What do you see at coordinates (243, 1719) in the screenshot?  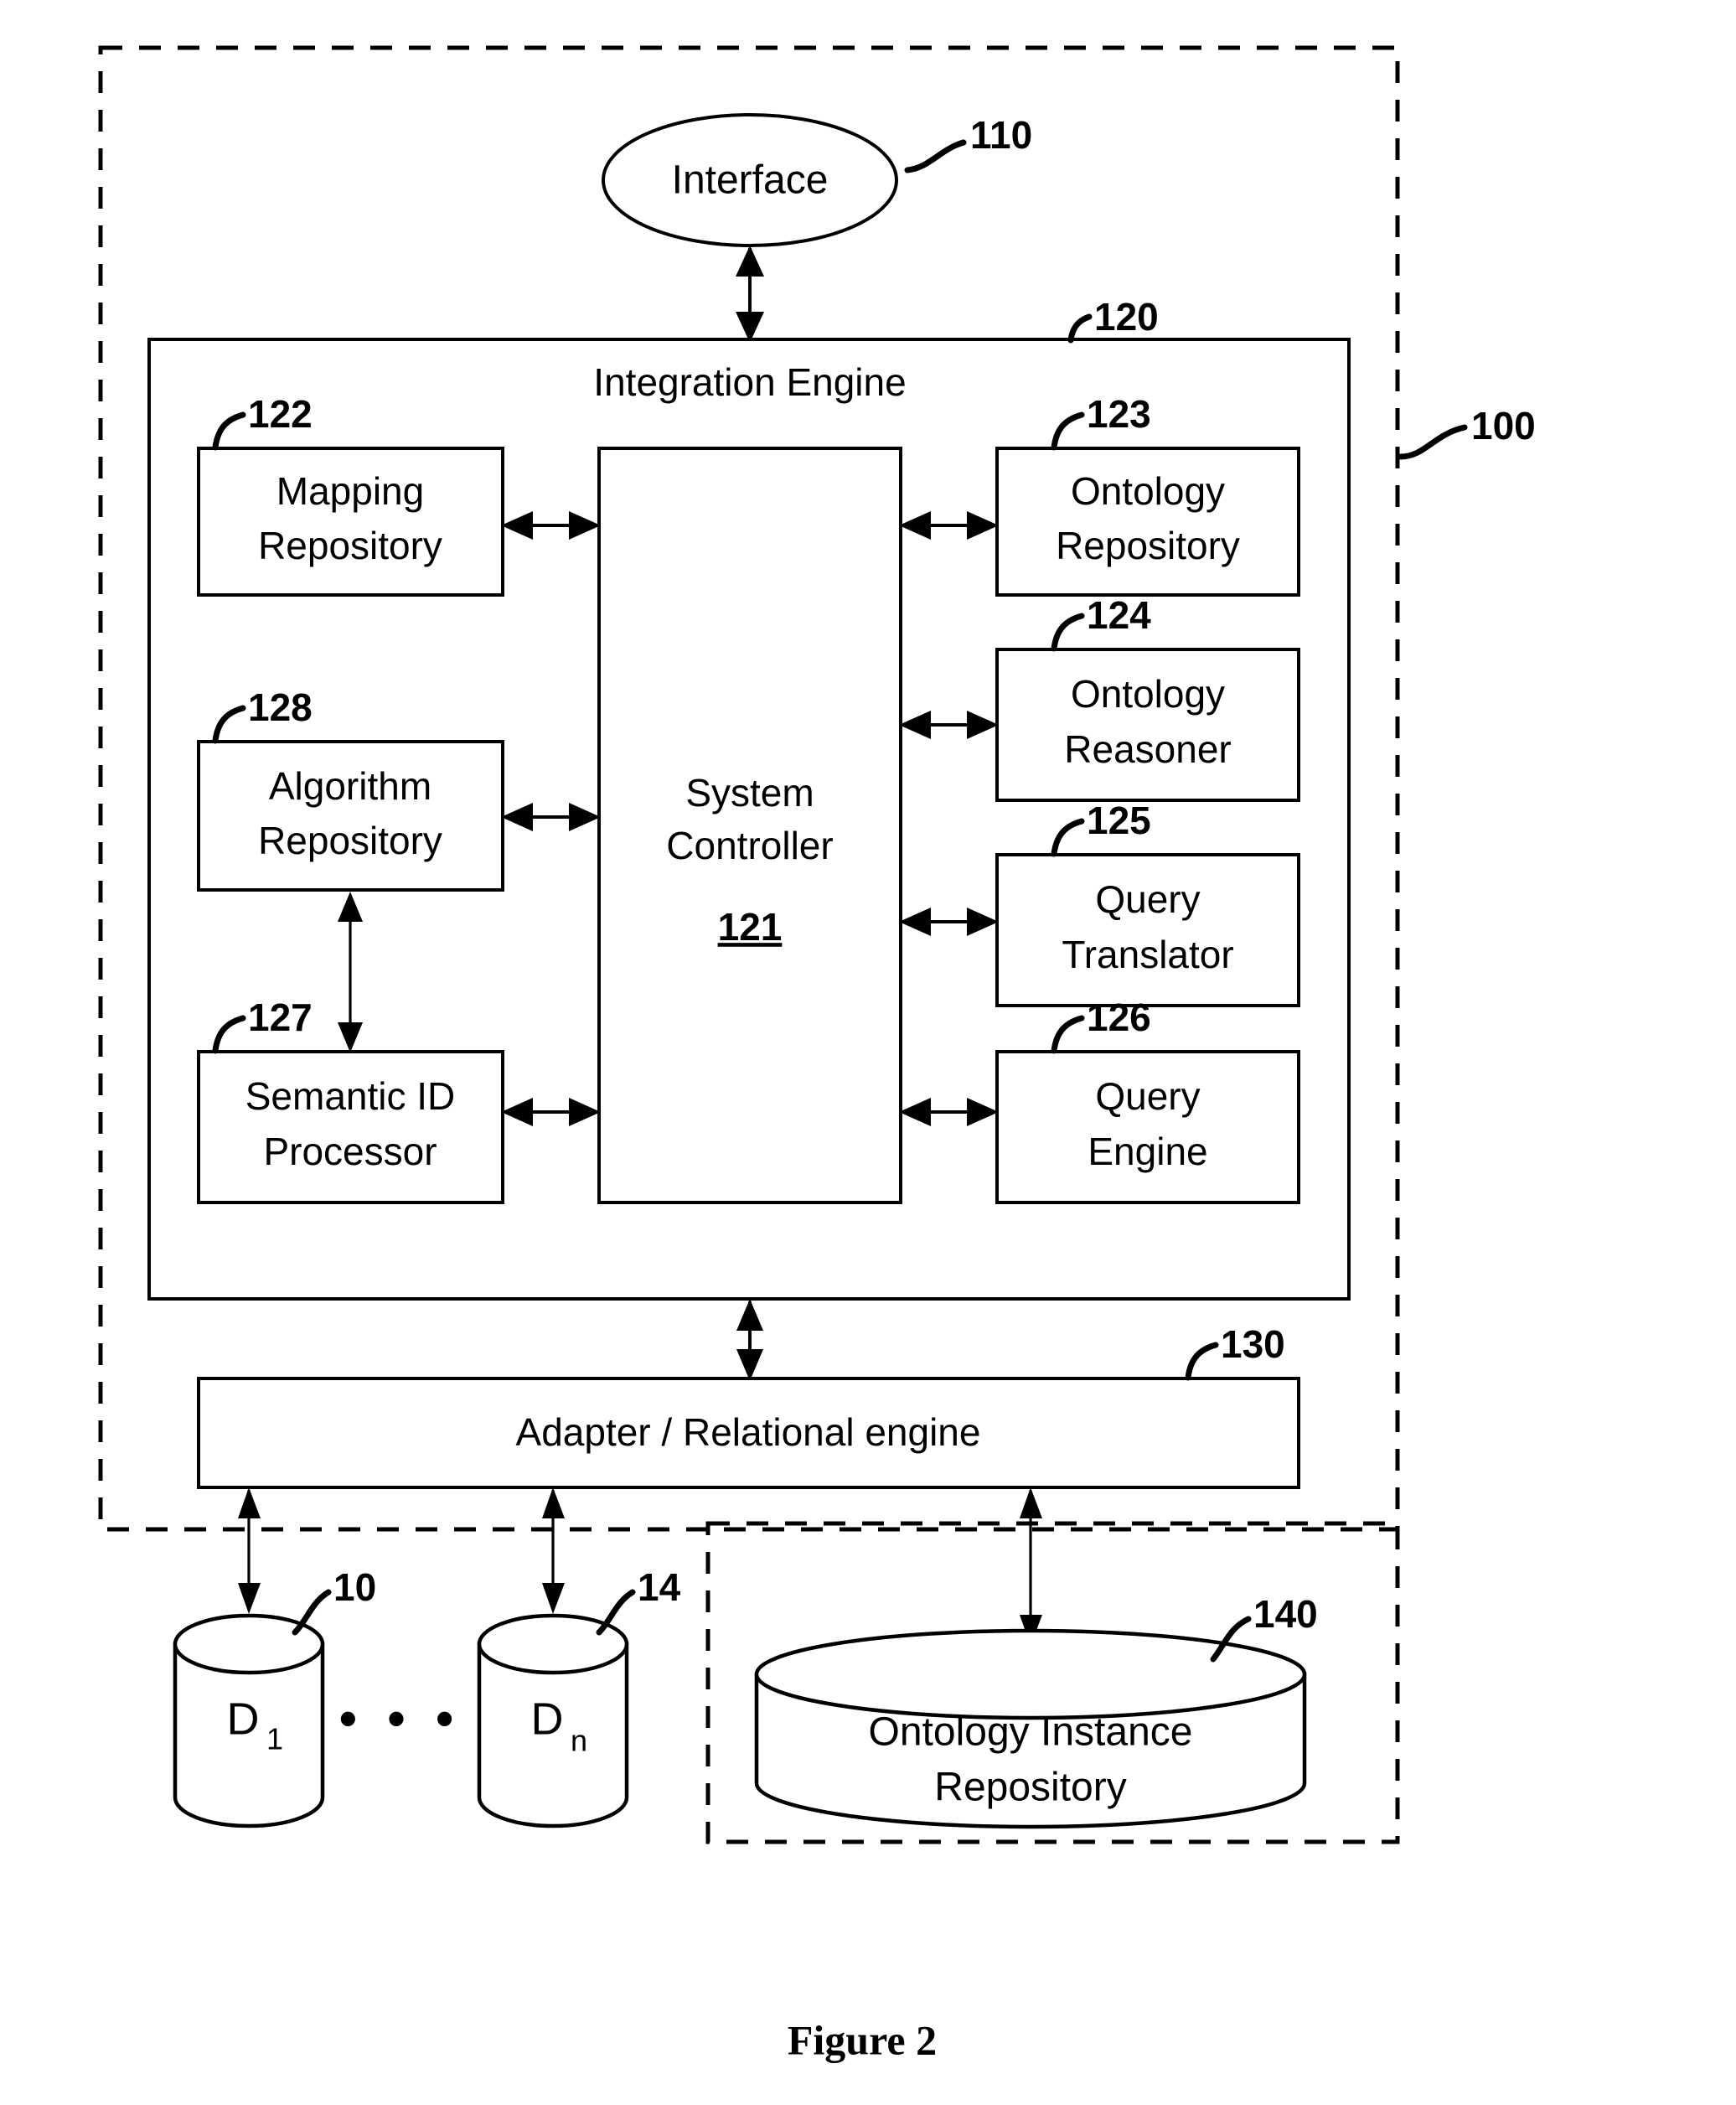 I see `database-d1-label: D` at bounding box center [243, 1719].